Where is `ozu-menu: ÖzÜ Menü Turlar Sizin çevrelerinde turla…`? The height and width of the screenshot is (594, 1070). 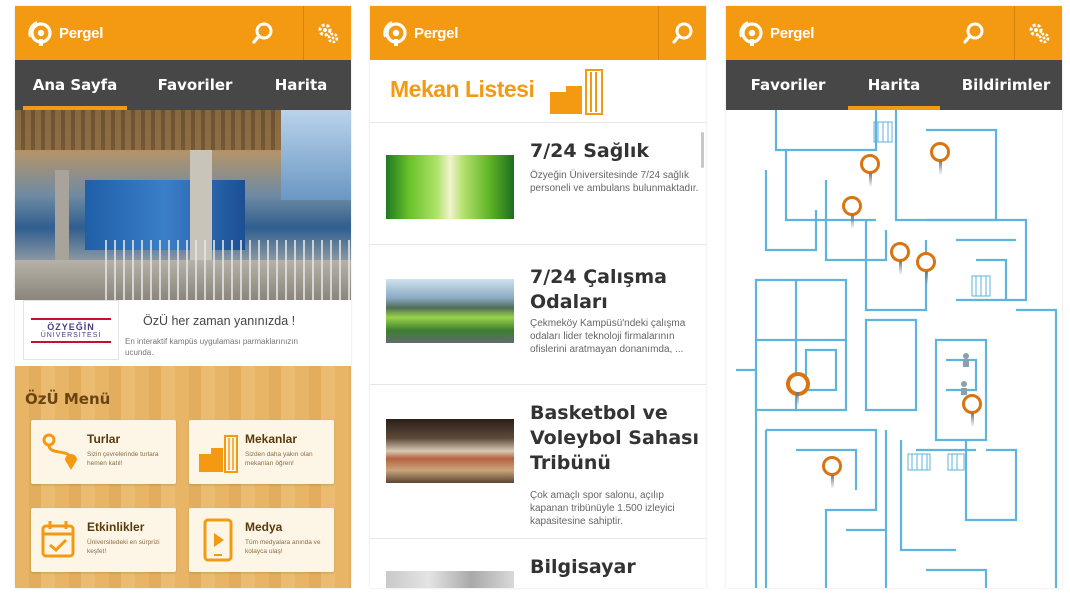
ozu-menu: ÖzÜ Menü Turlar Sizin çevrelerinde turla… is located at coordinates (183, 477).